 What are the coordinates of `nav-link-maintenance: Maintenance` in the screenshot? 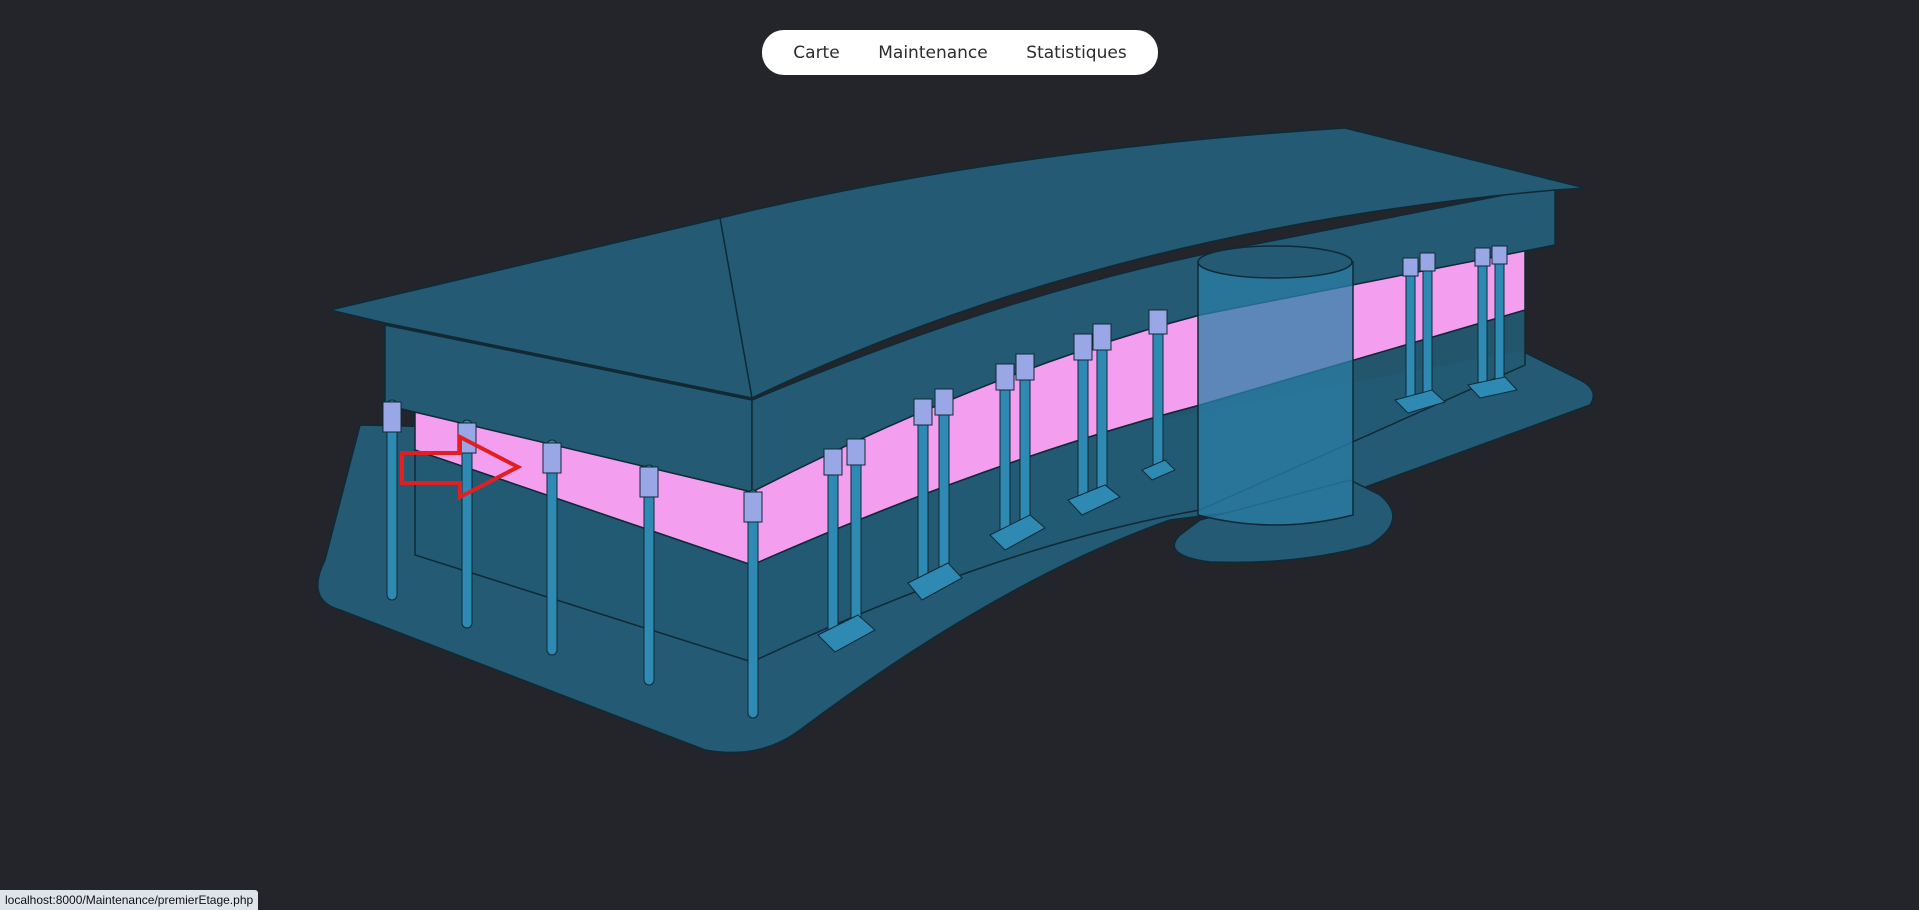 It's located at (932, 53).